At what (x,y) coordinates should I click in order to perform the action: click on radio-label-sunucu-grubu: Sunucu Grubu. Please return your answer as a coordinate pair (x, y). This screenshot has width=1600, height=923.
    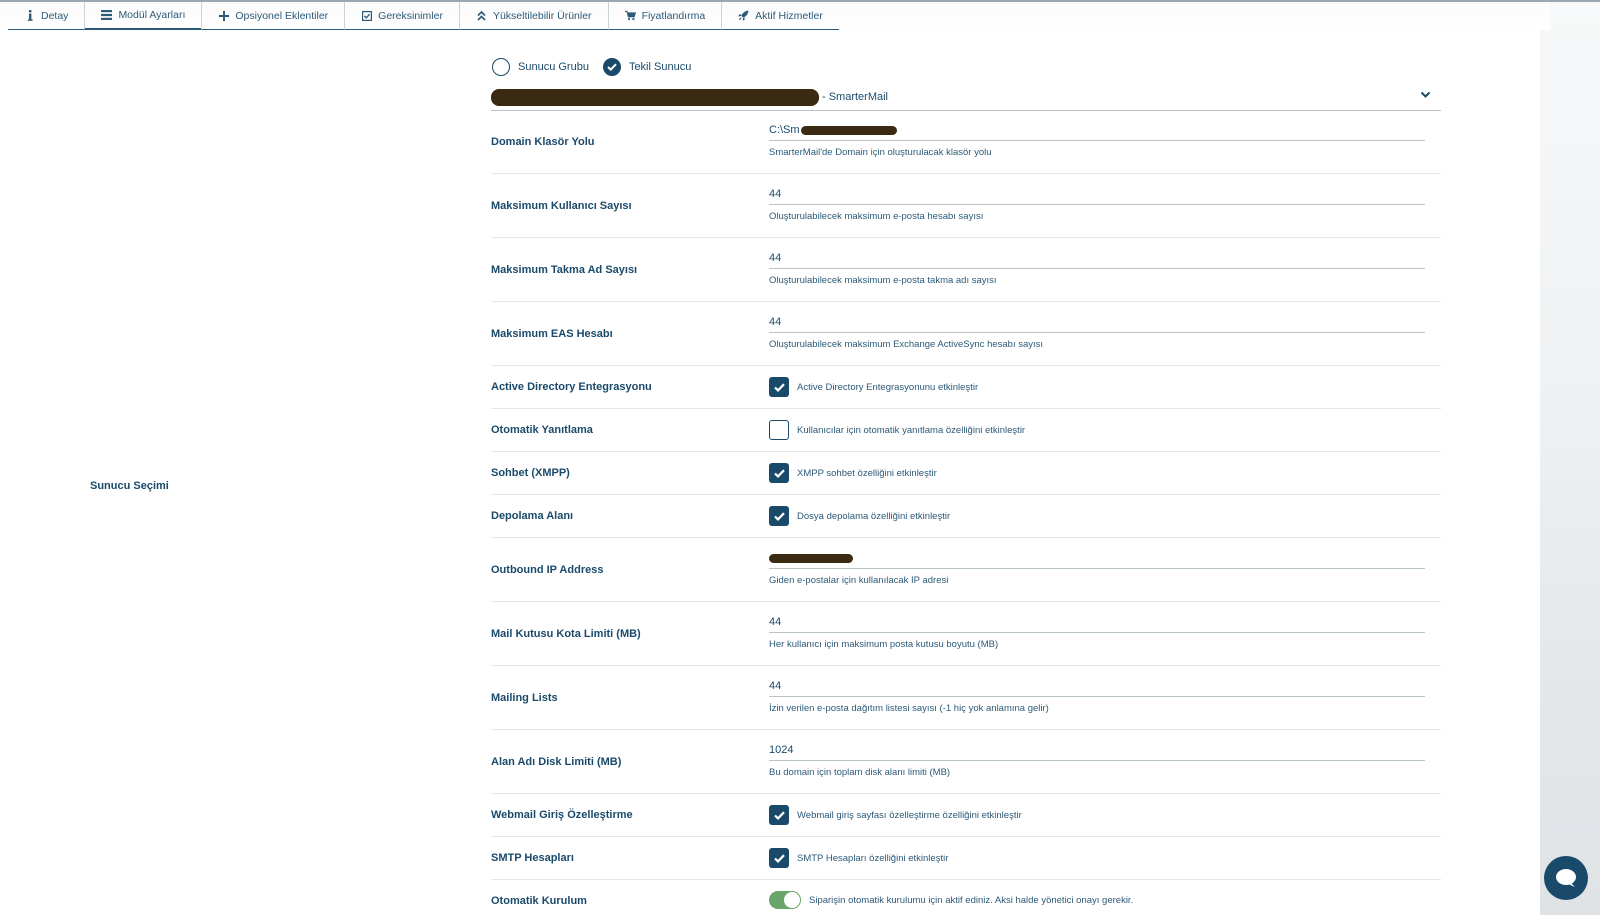
    Looking at the image, I should click on (553, 67).